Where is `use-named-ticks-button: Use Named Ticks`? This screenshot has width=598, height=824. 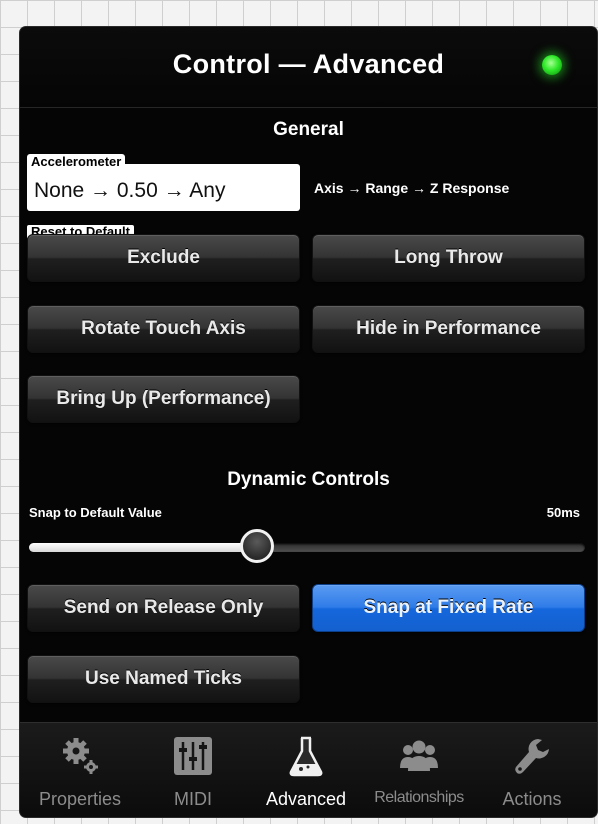
use-named-ticks-button: Use Named Ticks is located at coordinates (163, 679).